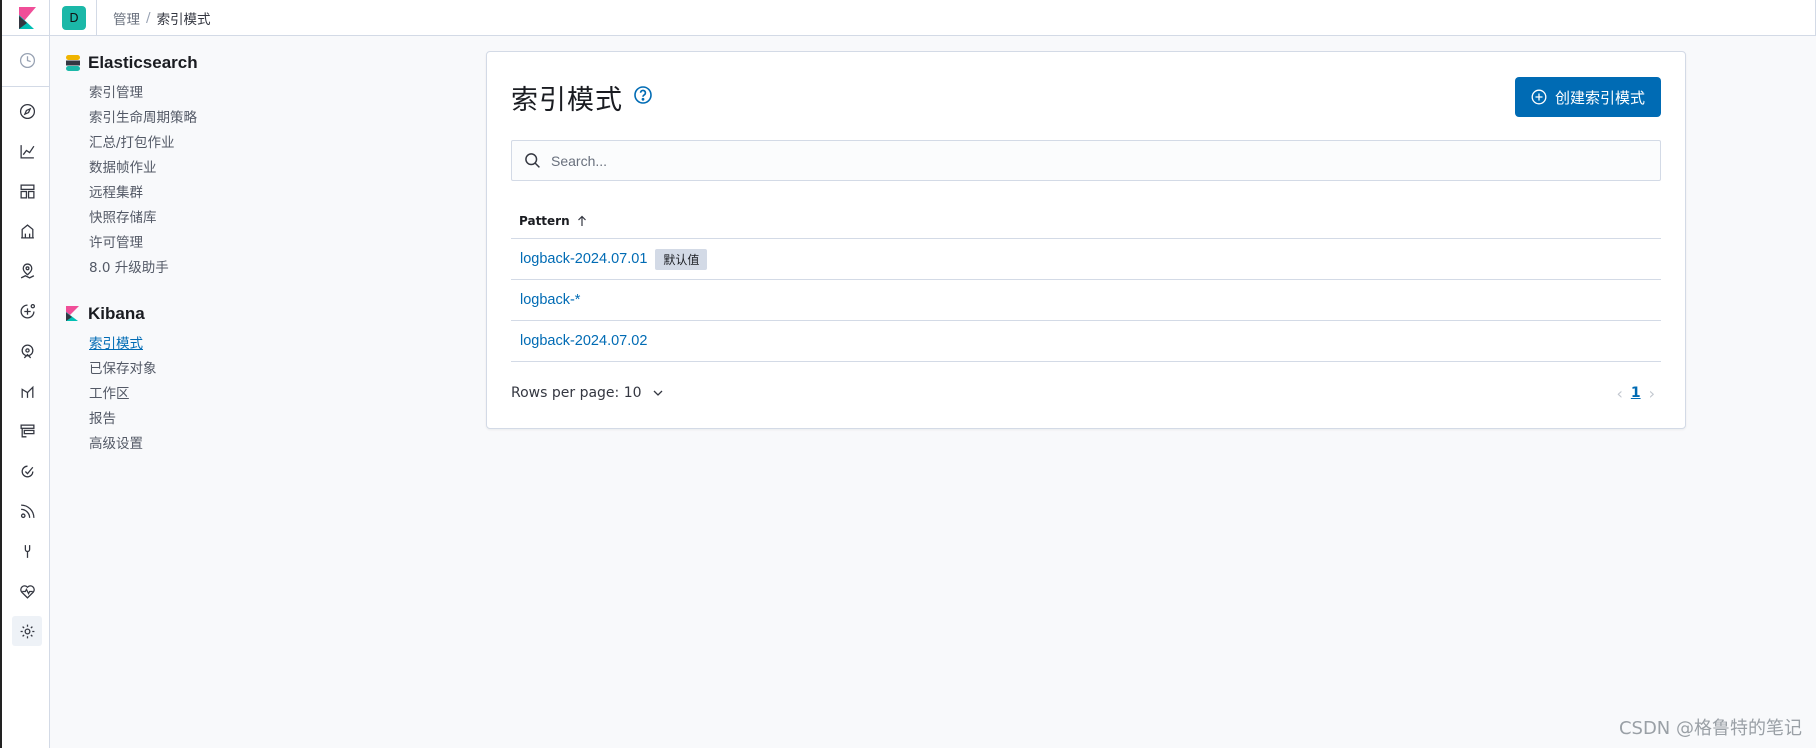  I want to click on kibana-nav-list: 索引模式 已保存对象 工作区 报告 高级设置, so click(216, 394).